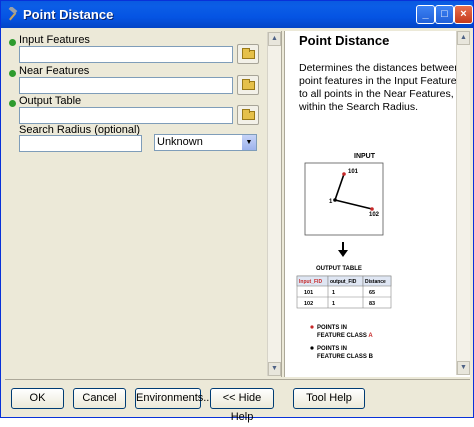 This screenshot has height=427, width=474. I want to click on input-features-browse-button, so click(248, 54).